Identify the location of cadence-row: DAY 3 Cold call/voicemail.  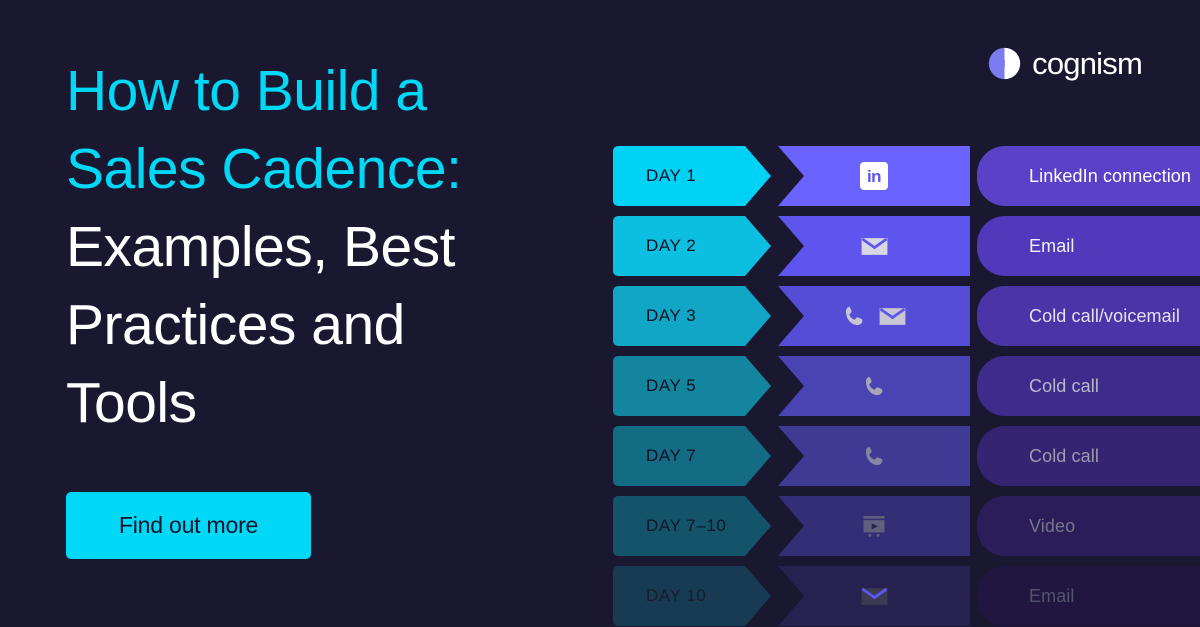
(906, 316).